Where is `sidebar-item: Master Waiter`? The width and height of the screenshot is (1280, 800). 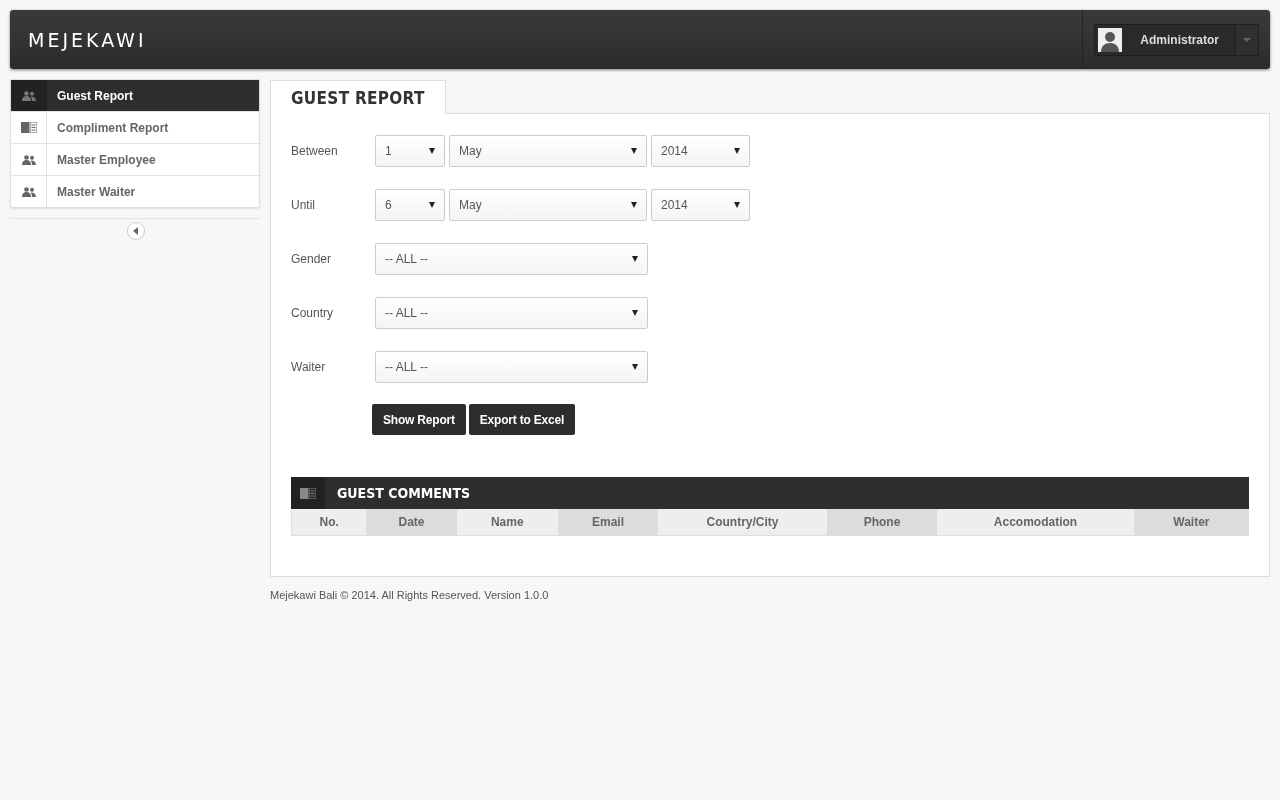 sidebar-item: Master Waiter is located at coordinates (135, 191).